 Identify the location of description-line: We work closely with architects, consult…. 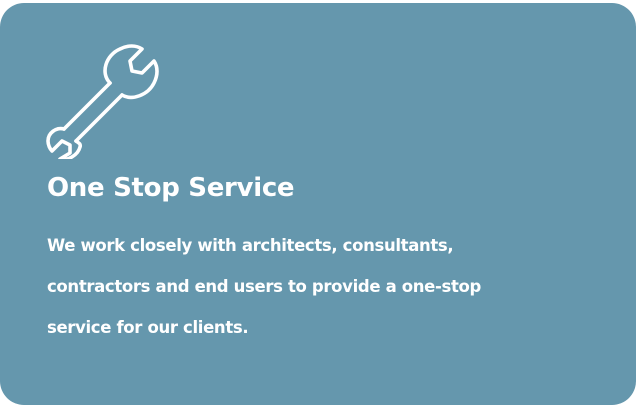
(250, 245).